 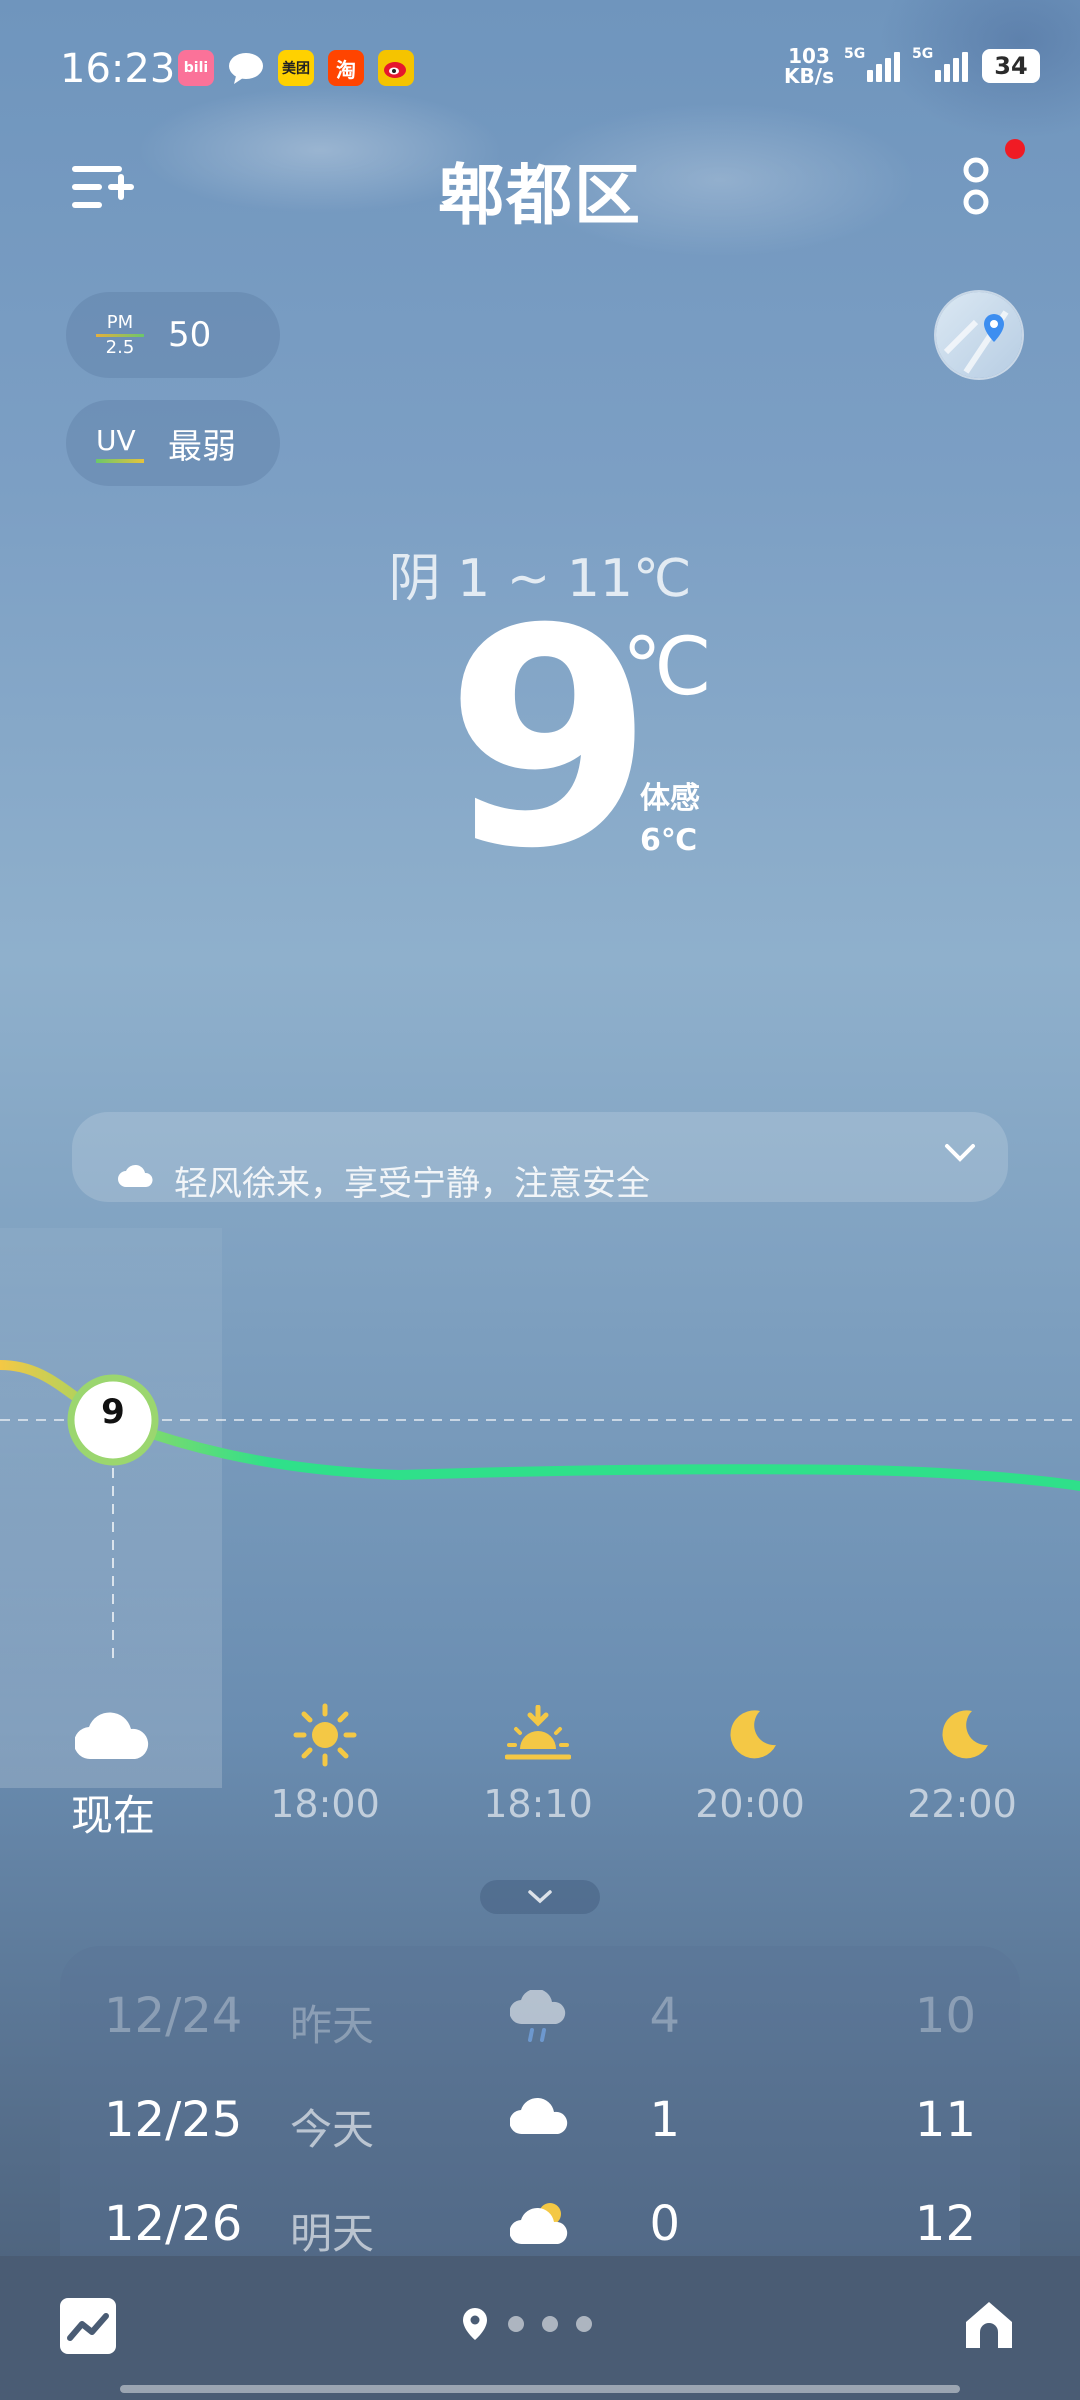 What do you see at coordinates (989, 2325) in the screenshot?
I see `home-icon` at bounding box center [989, 2325].